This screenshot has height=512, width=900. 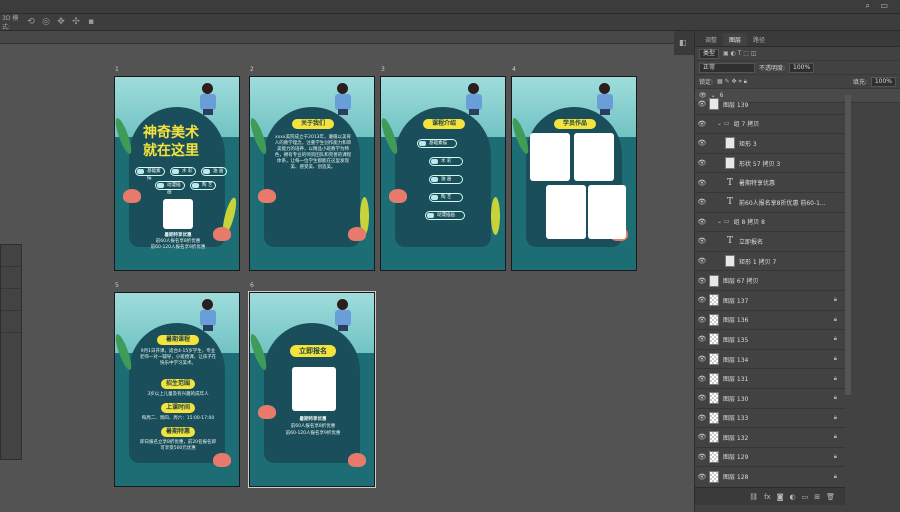 What do you see at coordinates (740, 53) in the screenshot?
I see `filter-icons: ▣ ◐ T ⬚ ◫` at bounding box center [740, 53].